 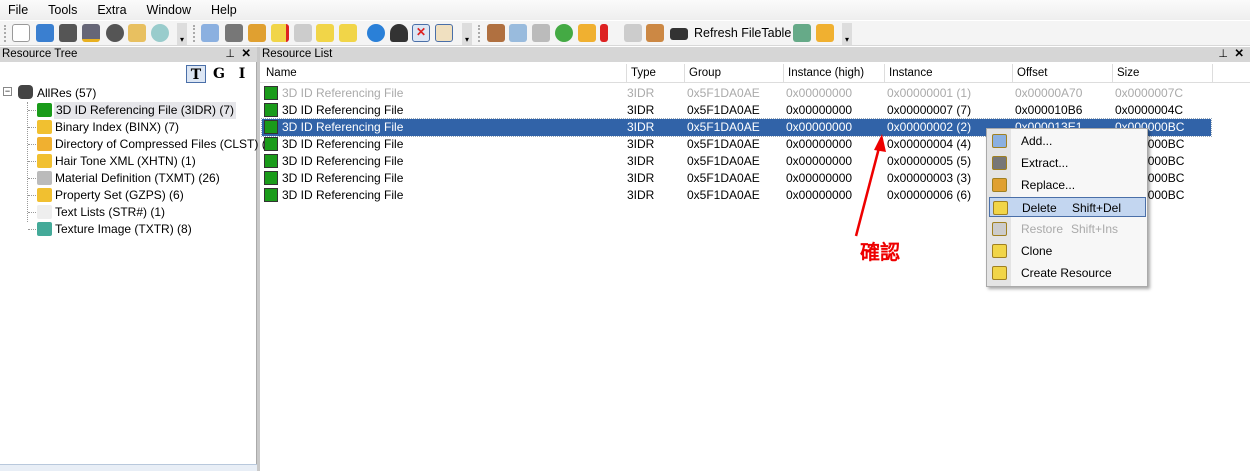 I want to click on sync-icon, so click(x=376, y=33).